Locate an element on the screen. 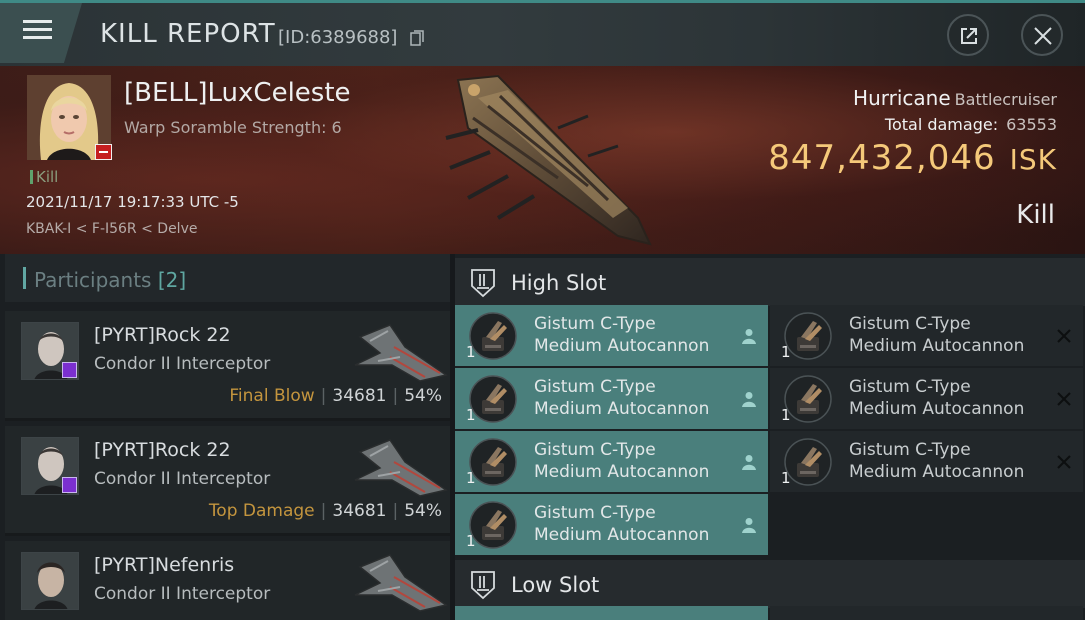 The height and width of the screenshot is (620, 1085). kill-location: KBAK-I < F-I56R < Delve is located at coordinates (111, 229).